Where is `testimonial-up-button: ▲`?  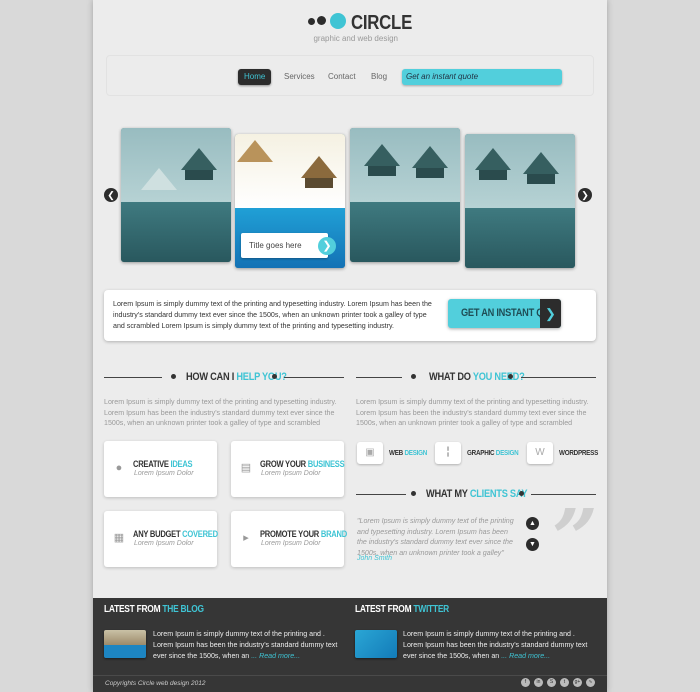 testimonial-up-button: ▲ is located at coordinates (532, 523).